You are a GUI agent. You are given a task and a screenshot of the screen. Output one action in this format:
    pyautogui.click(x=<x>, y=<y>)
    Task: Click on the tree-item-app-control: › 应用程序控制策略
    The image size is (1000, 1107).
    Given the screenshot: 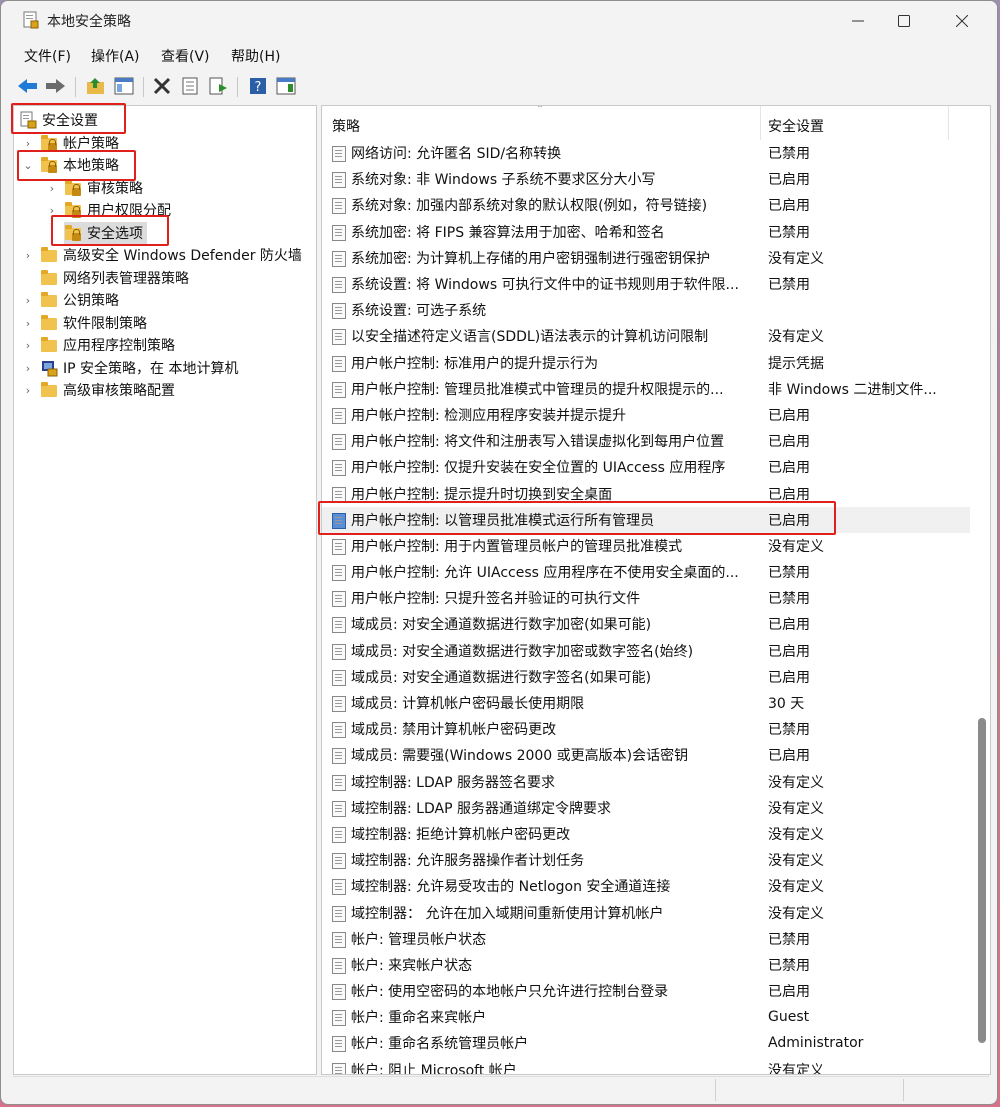 What is the action you would take?
    pyautogui.click(x=98, y=345)
    